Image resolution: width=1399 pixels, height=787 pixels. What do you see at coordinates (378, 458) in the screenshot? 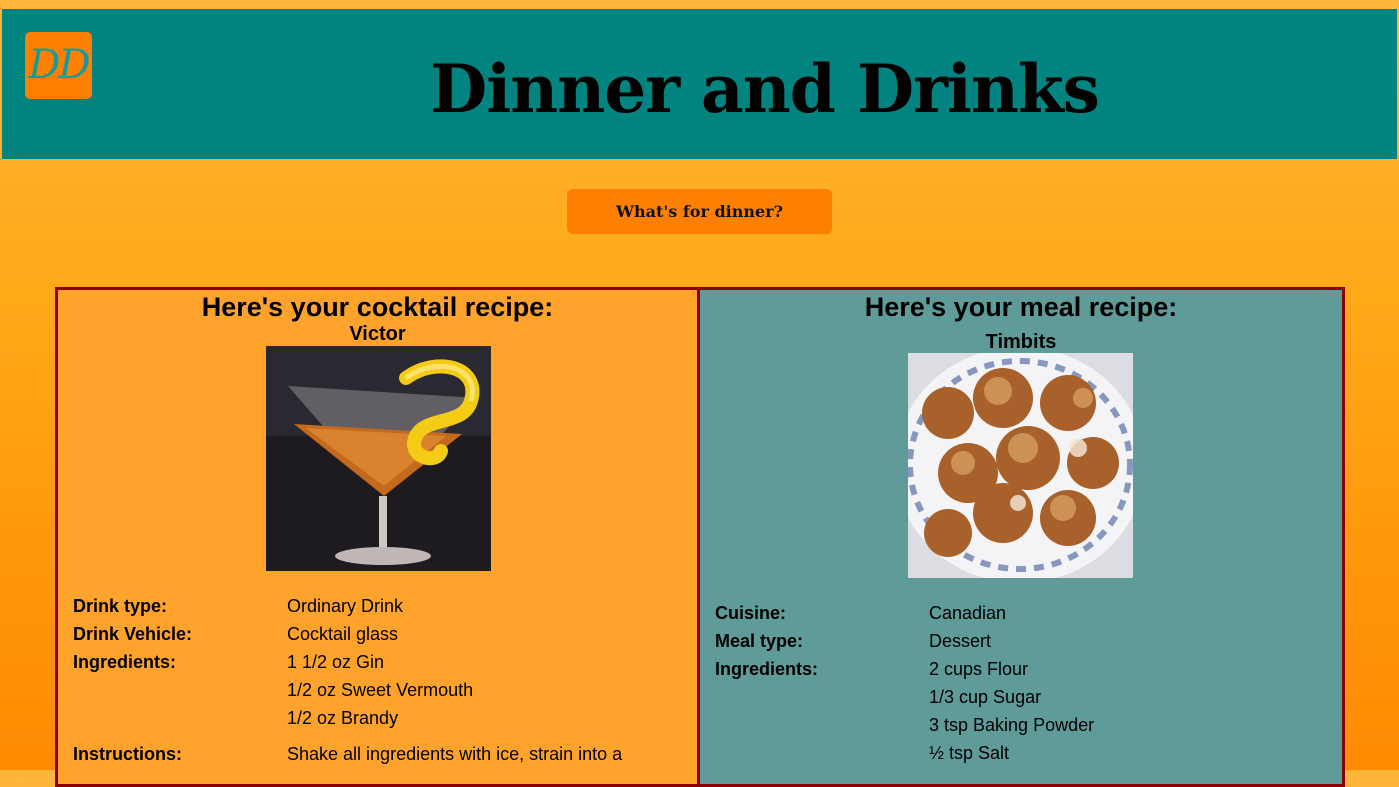
I see `cocktail-photo` at bounding box center [378, 458].